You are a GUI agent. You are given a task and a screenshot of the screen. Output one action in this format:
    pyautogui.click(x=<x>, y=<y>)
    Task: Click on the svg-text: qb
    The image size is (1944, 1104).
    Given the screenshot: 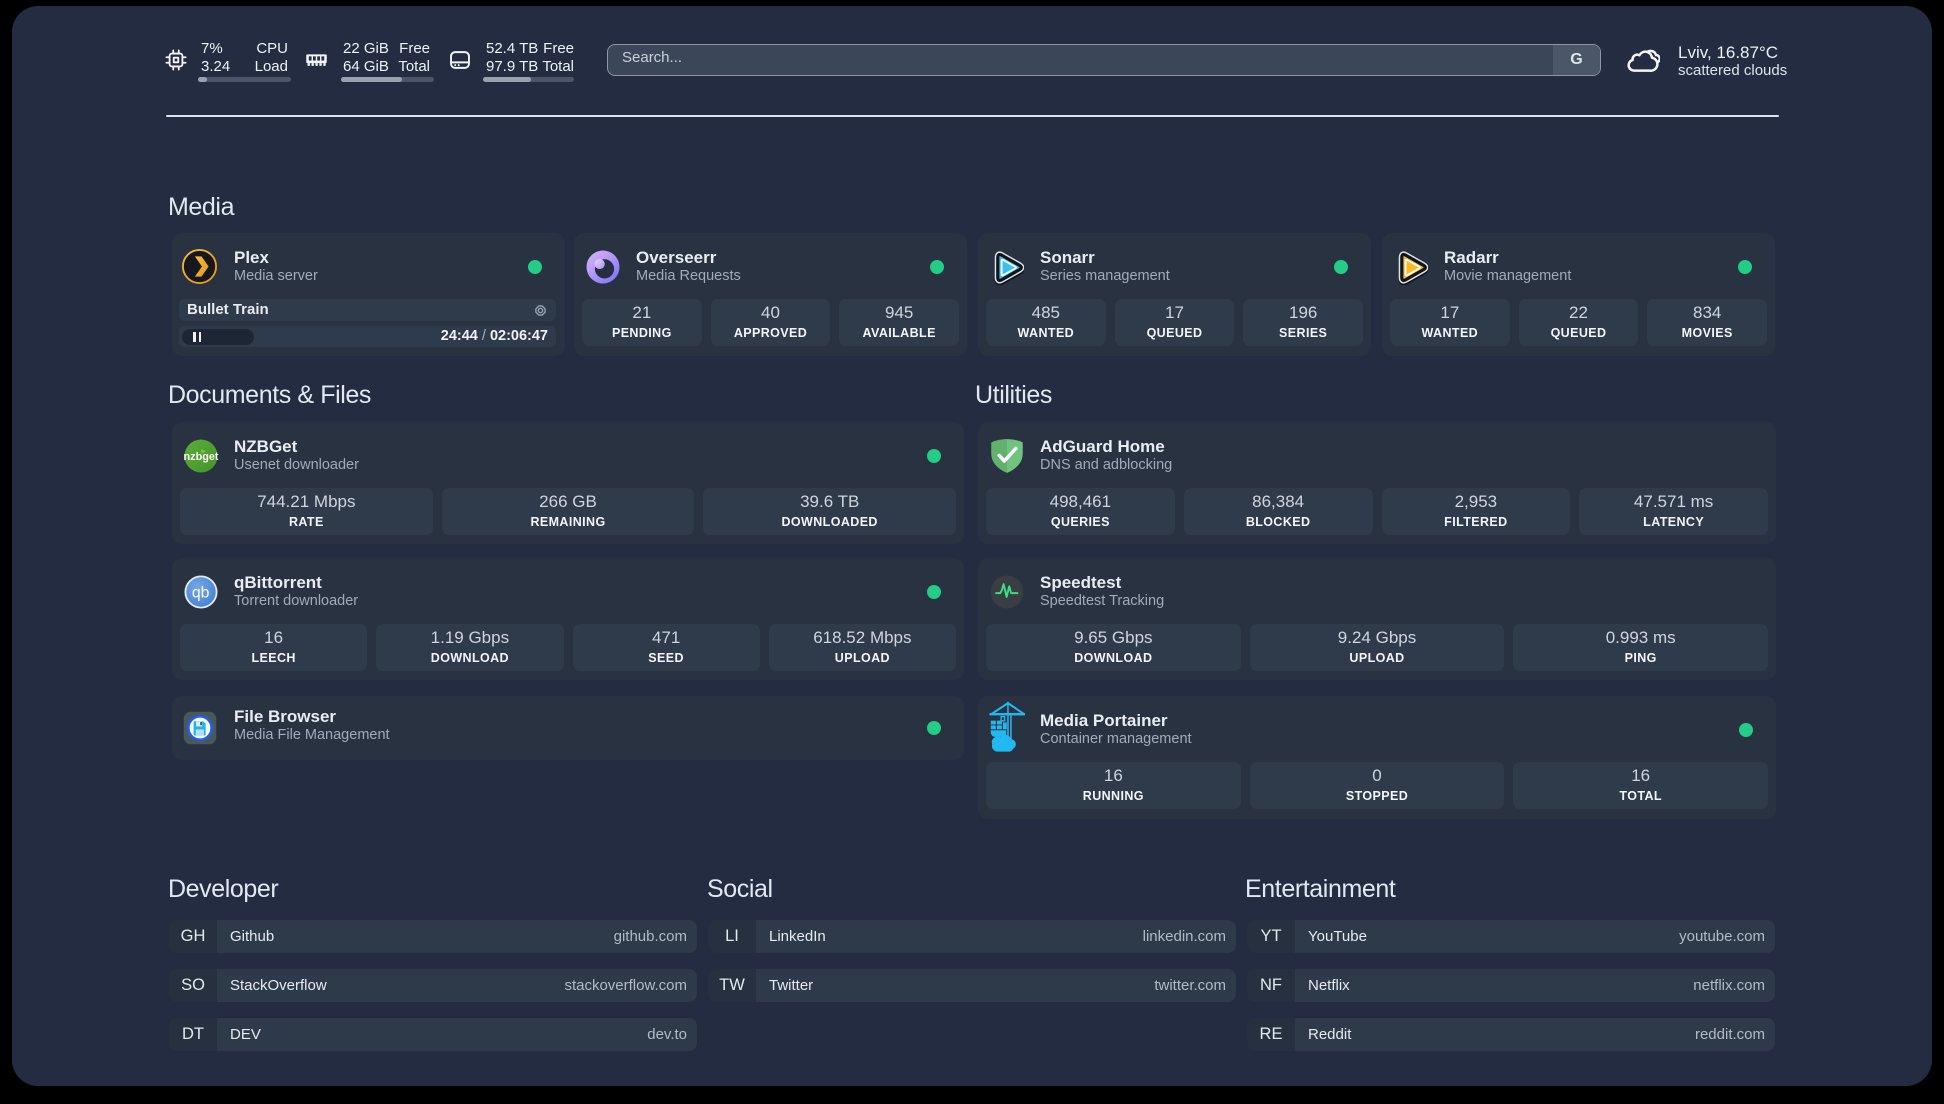 What is the action you would take?
    pyautogui.click(x=201, y=592)
    